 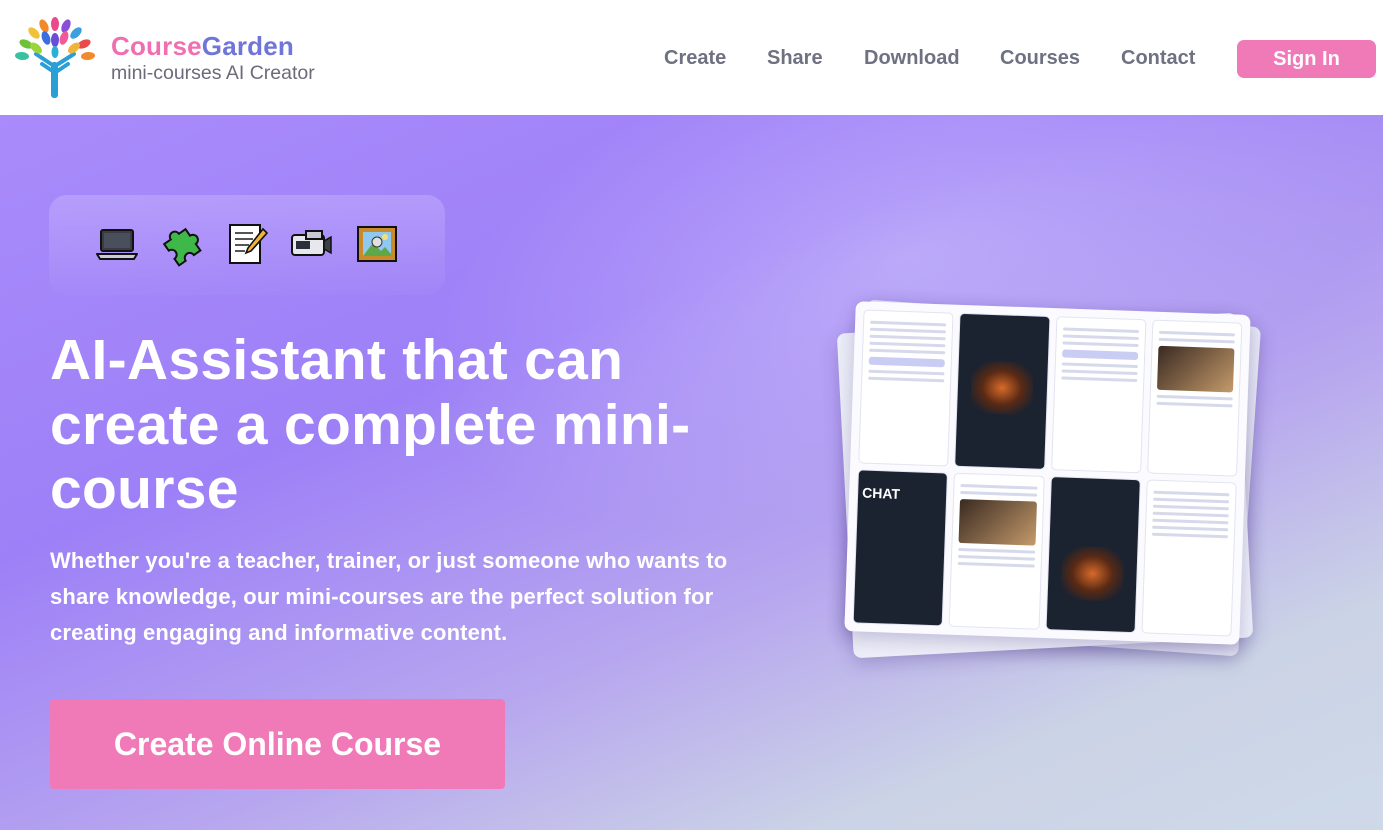 I want to click on nav-courses: Courses, so click(x=1040, y=58).